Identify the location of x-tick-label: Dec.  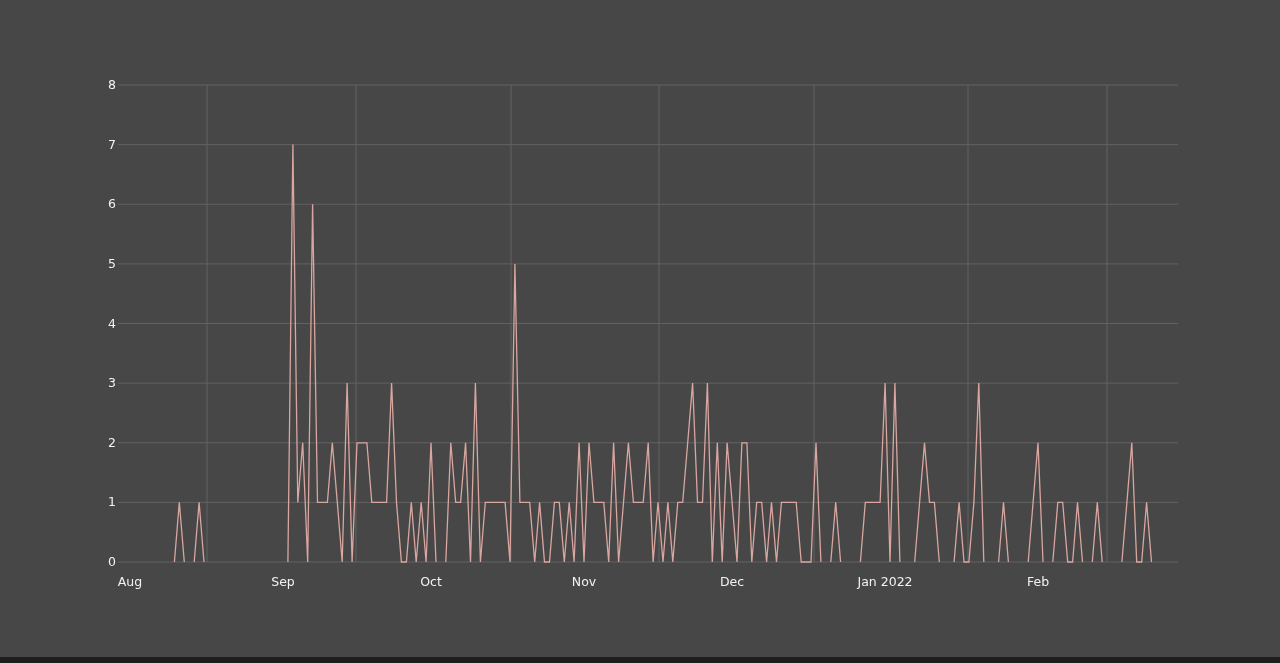
(732, 581).